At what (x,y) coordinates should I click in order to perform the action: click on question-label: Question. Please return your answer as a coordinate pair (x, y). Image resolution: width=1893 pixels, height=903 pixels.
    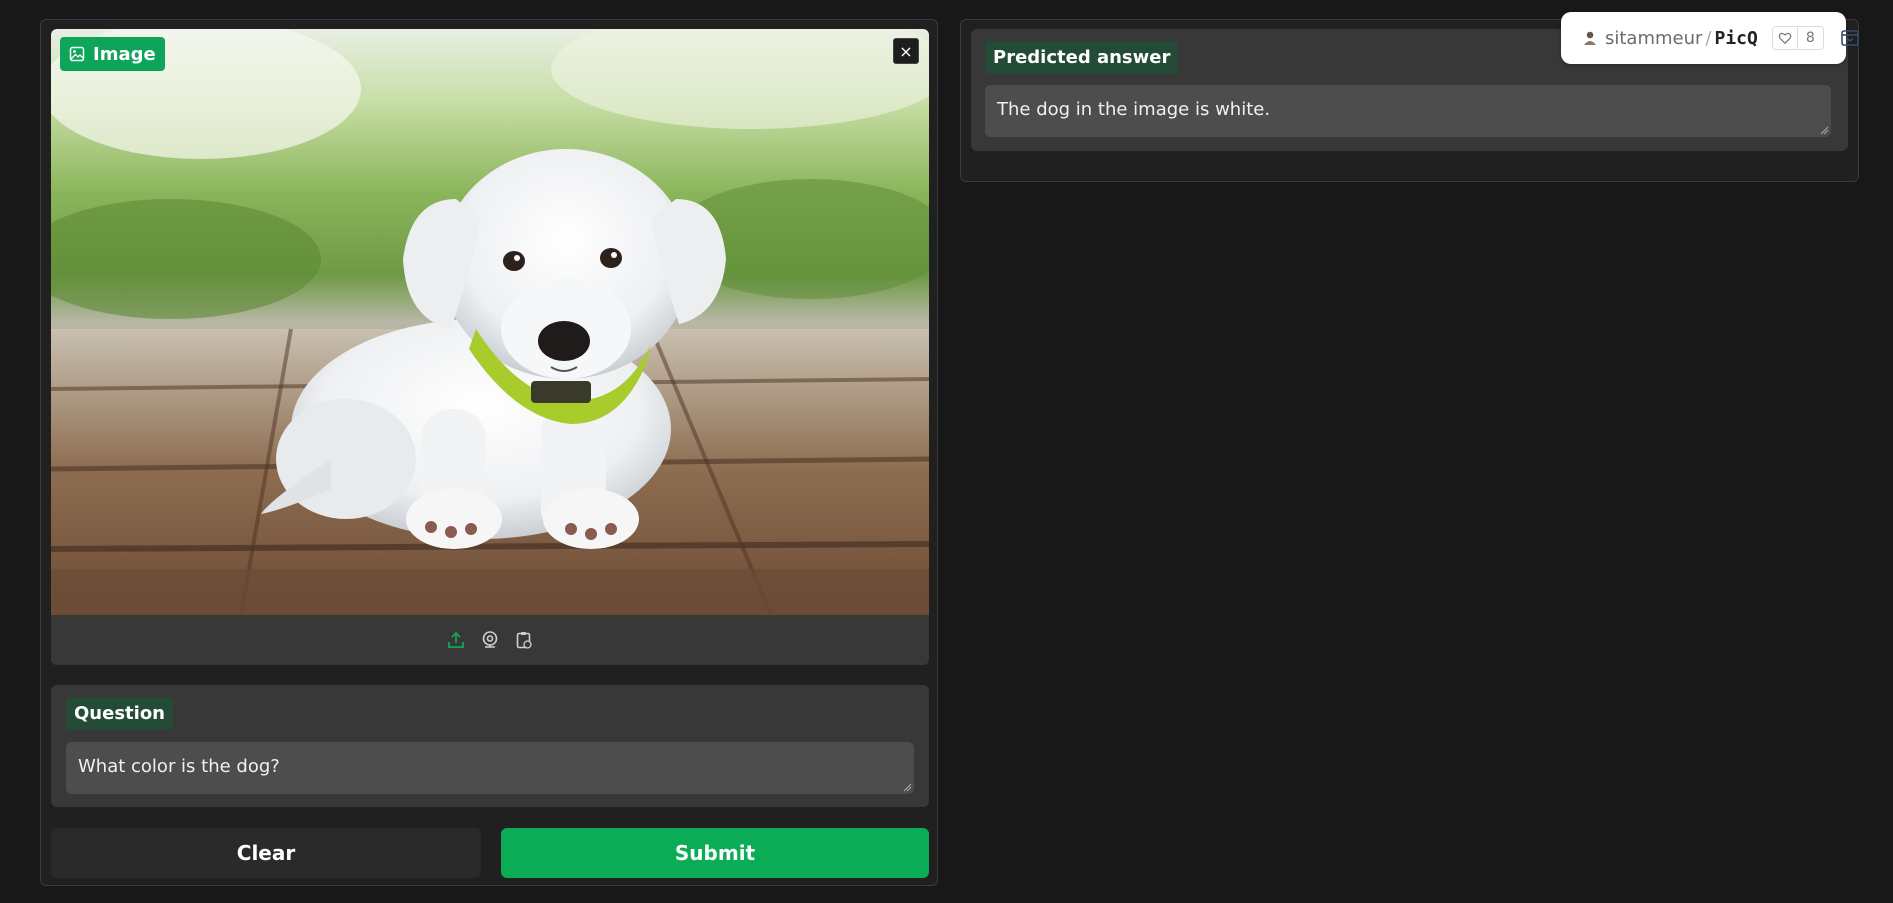
    Looking at the image, I should click on (119, 713).